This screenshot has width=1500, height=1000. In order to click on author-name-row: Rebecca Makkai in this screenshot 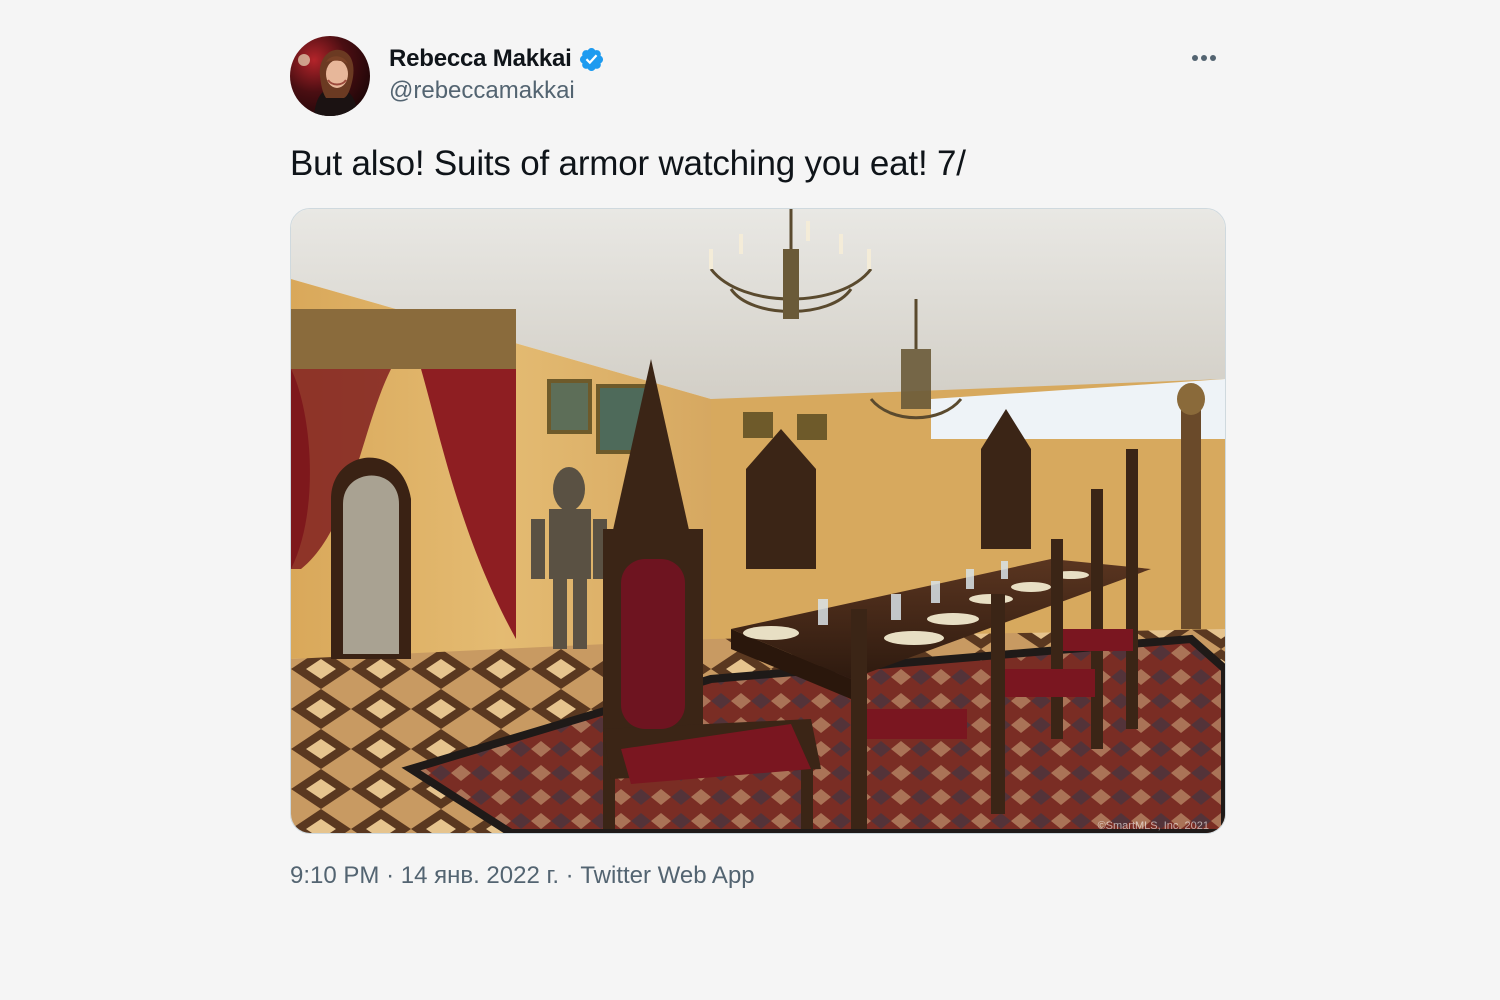, I will do `click(497, 59)`.